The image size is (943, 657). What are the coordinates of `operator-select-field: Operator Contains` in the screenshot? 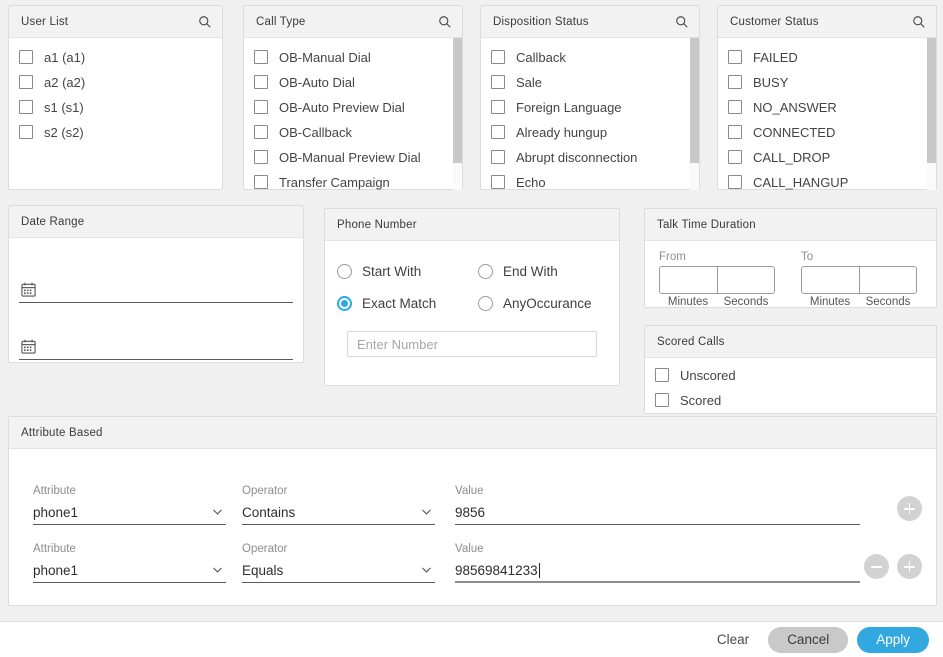 It's located at (338, 505).